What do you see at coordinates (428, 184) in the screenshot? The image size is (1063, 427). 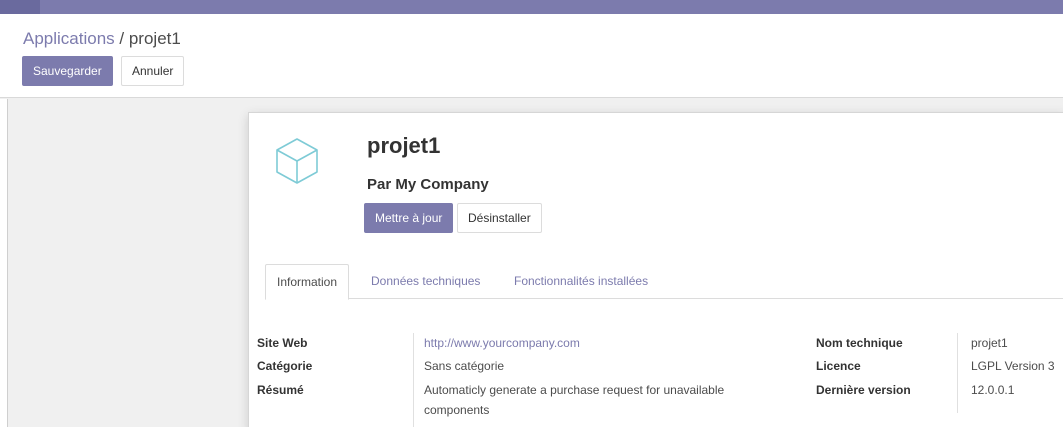 I see `module-author: Par My Company` at bounding box center [428, 184].